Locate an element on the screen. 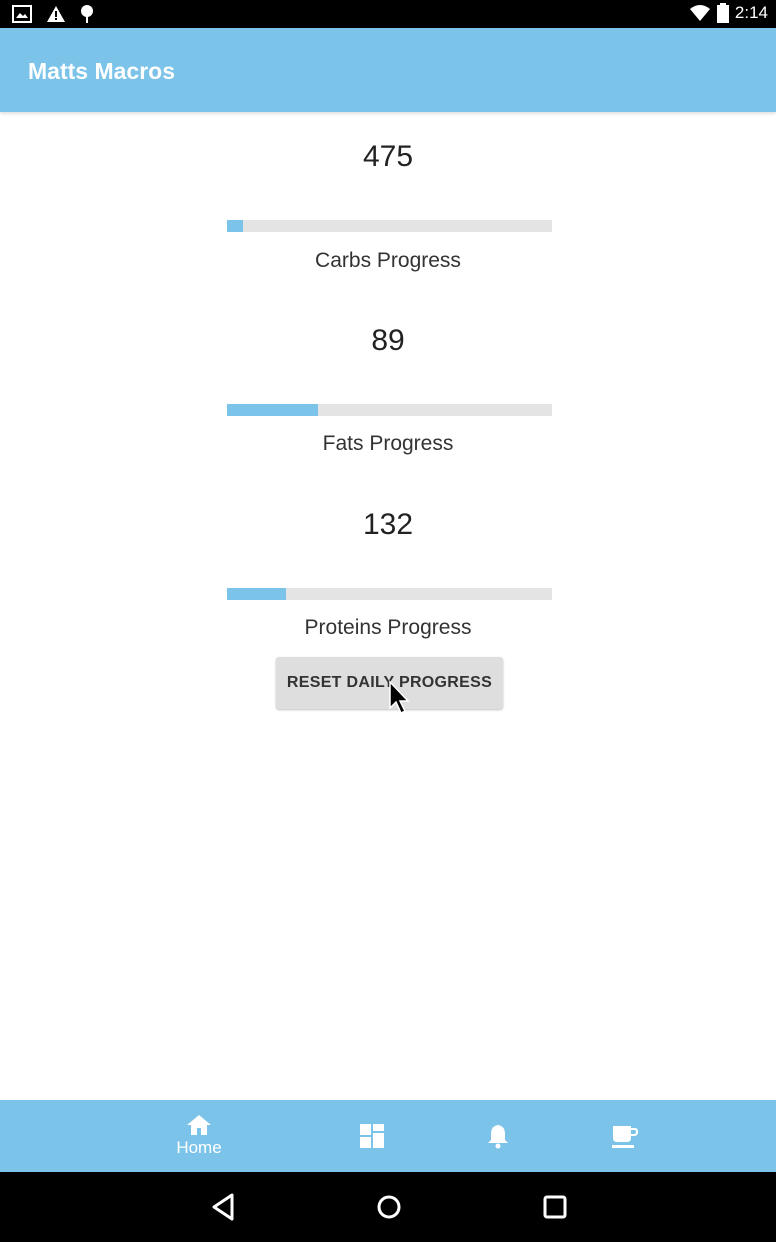 The width and height of the screenshot is (776, 1242). status-time: 2:14 is located at coordinates (751, 12).